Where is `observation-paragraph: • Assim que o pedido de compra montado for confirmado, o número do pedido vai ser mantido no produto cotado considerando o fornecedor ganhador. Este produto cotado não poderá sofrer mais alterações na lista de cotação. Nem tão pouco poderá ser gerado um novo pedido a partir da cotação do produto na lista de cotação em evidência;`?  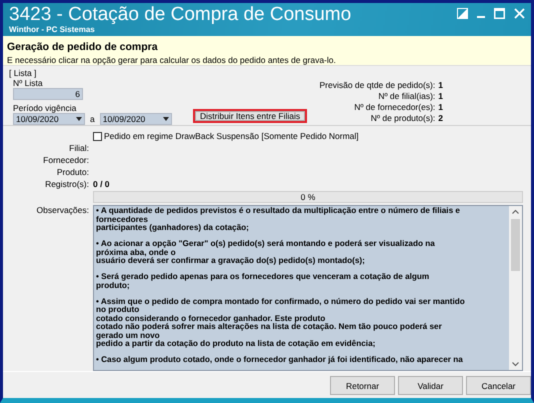
observation-paragraph: • Assim que o pedido de compra montado for confirmado, o número do pedido vai ser mantido no produto cotado considerando o fornecedor ganhador. Este produto cotado não poderá sofrer mais alterações na lista de cotação. Nem tão pouco poderá ser gerado um novo pedido a partir da cotação do produto na lista de cotação em evidência; is located at coordinates (281, 323).